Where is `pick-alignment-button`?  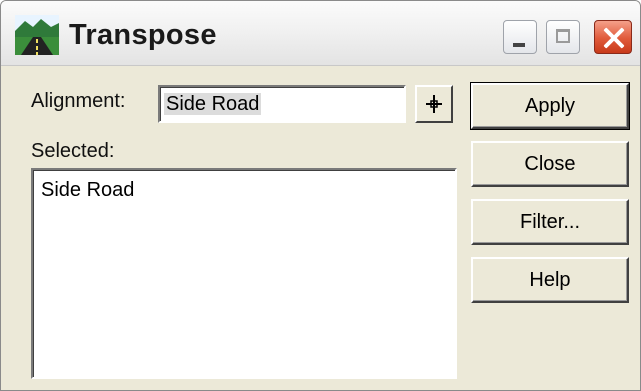
pick-alignment-button is located at coordinates (434, 104).